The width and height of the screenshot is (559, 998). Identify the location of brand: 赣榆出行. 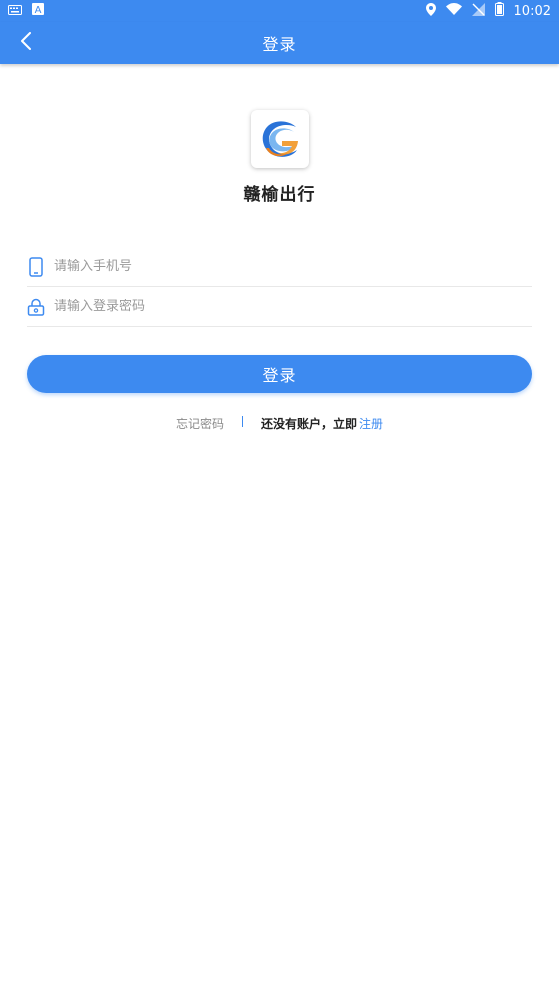
(279, 157).